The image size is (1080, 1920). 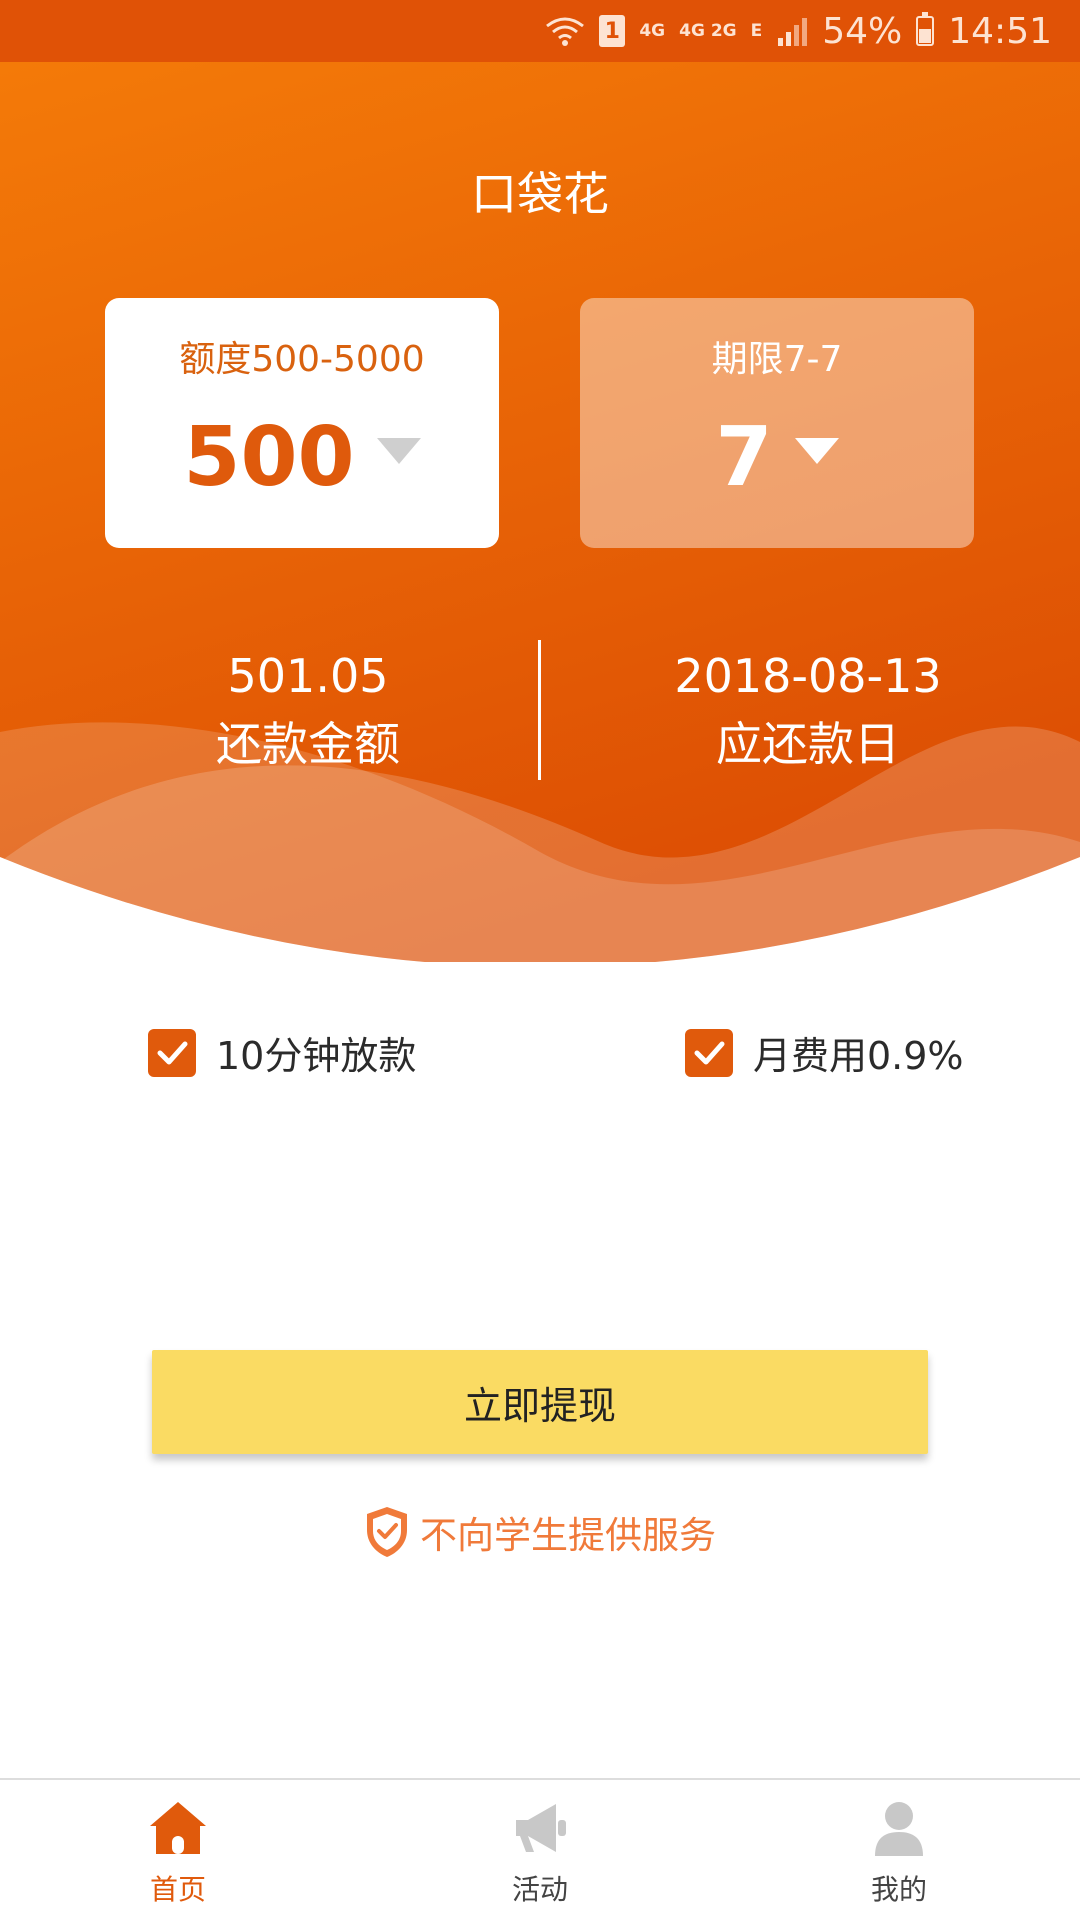 I want to click on network-type-1: 4G, so click(x=652, y=31).